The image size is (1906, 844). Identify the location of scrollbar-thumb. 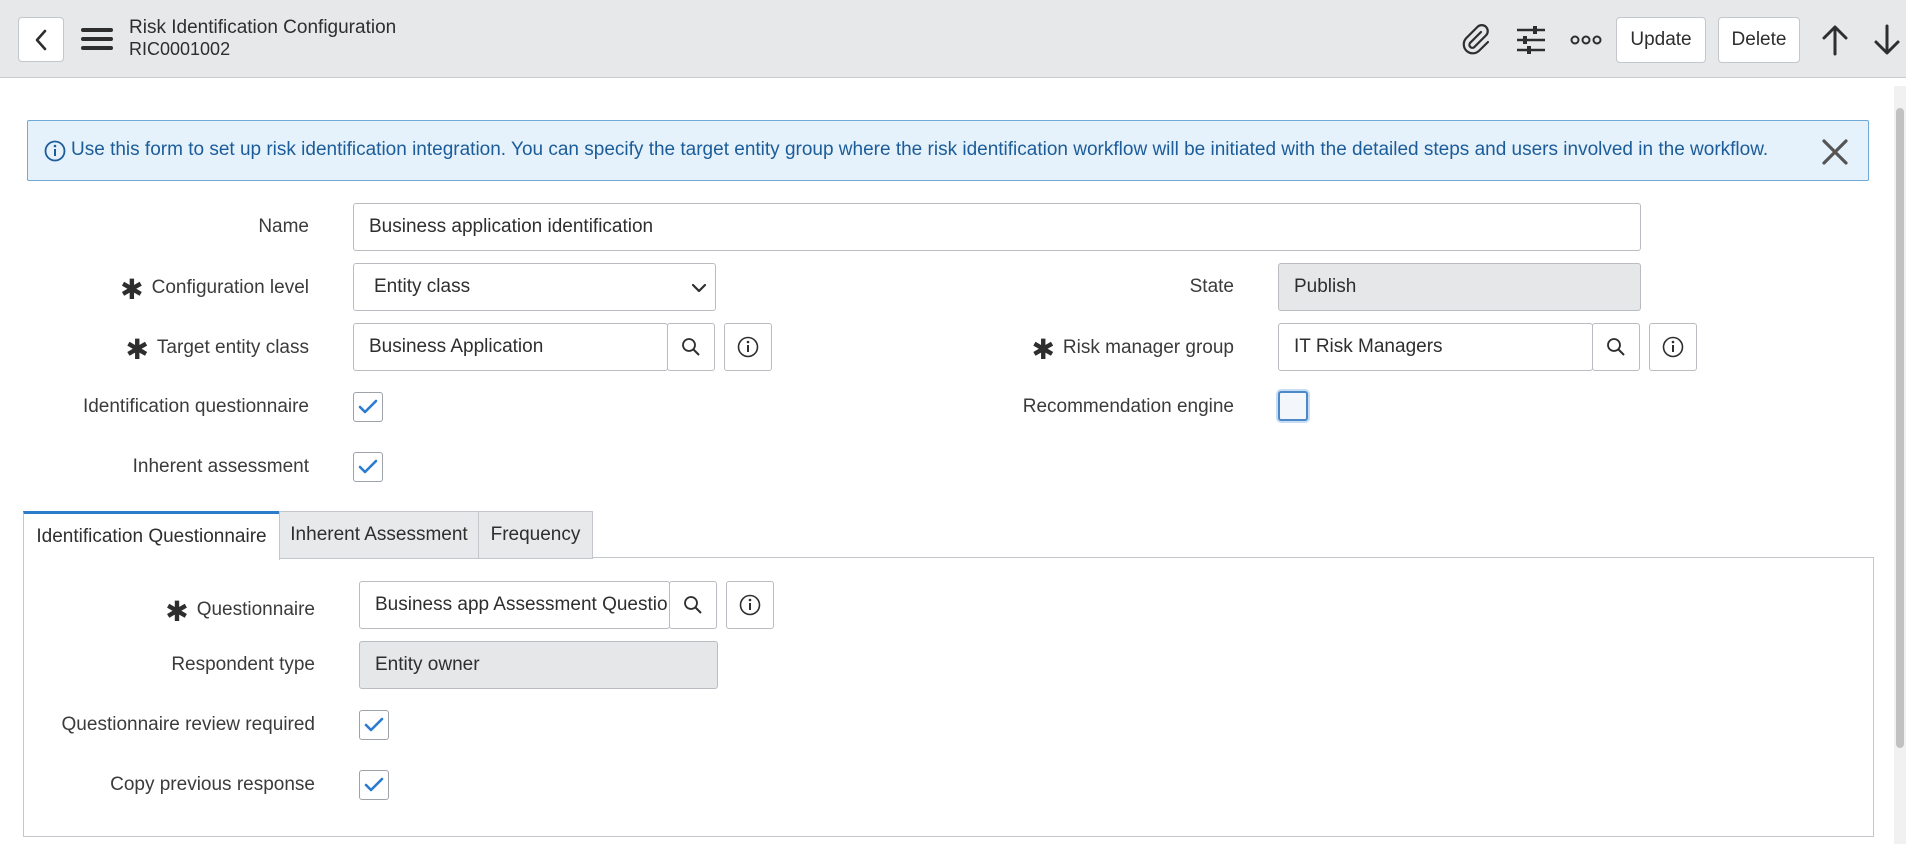
(1900, 428).